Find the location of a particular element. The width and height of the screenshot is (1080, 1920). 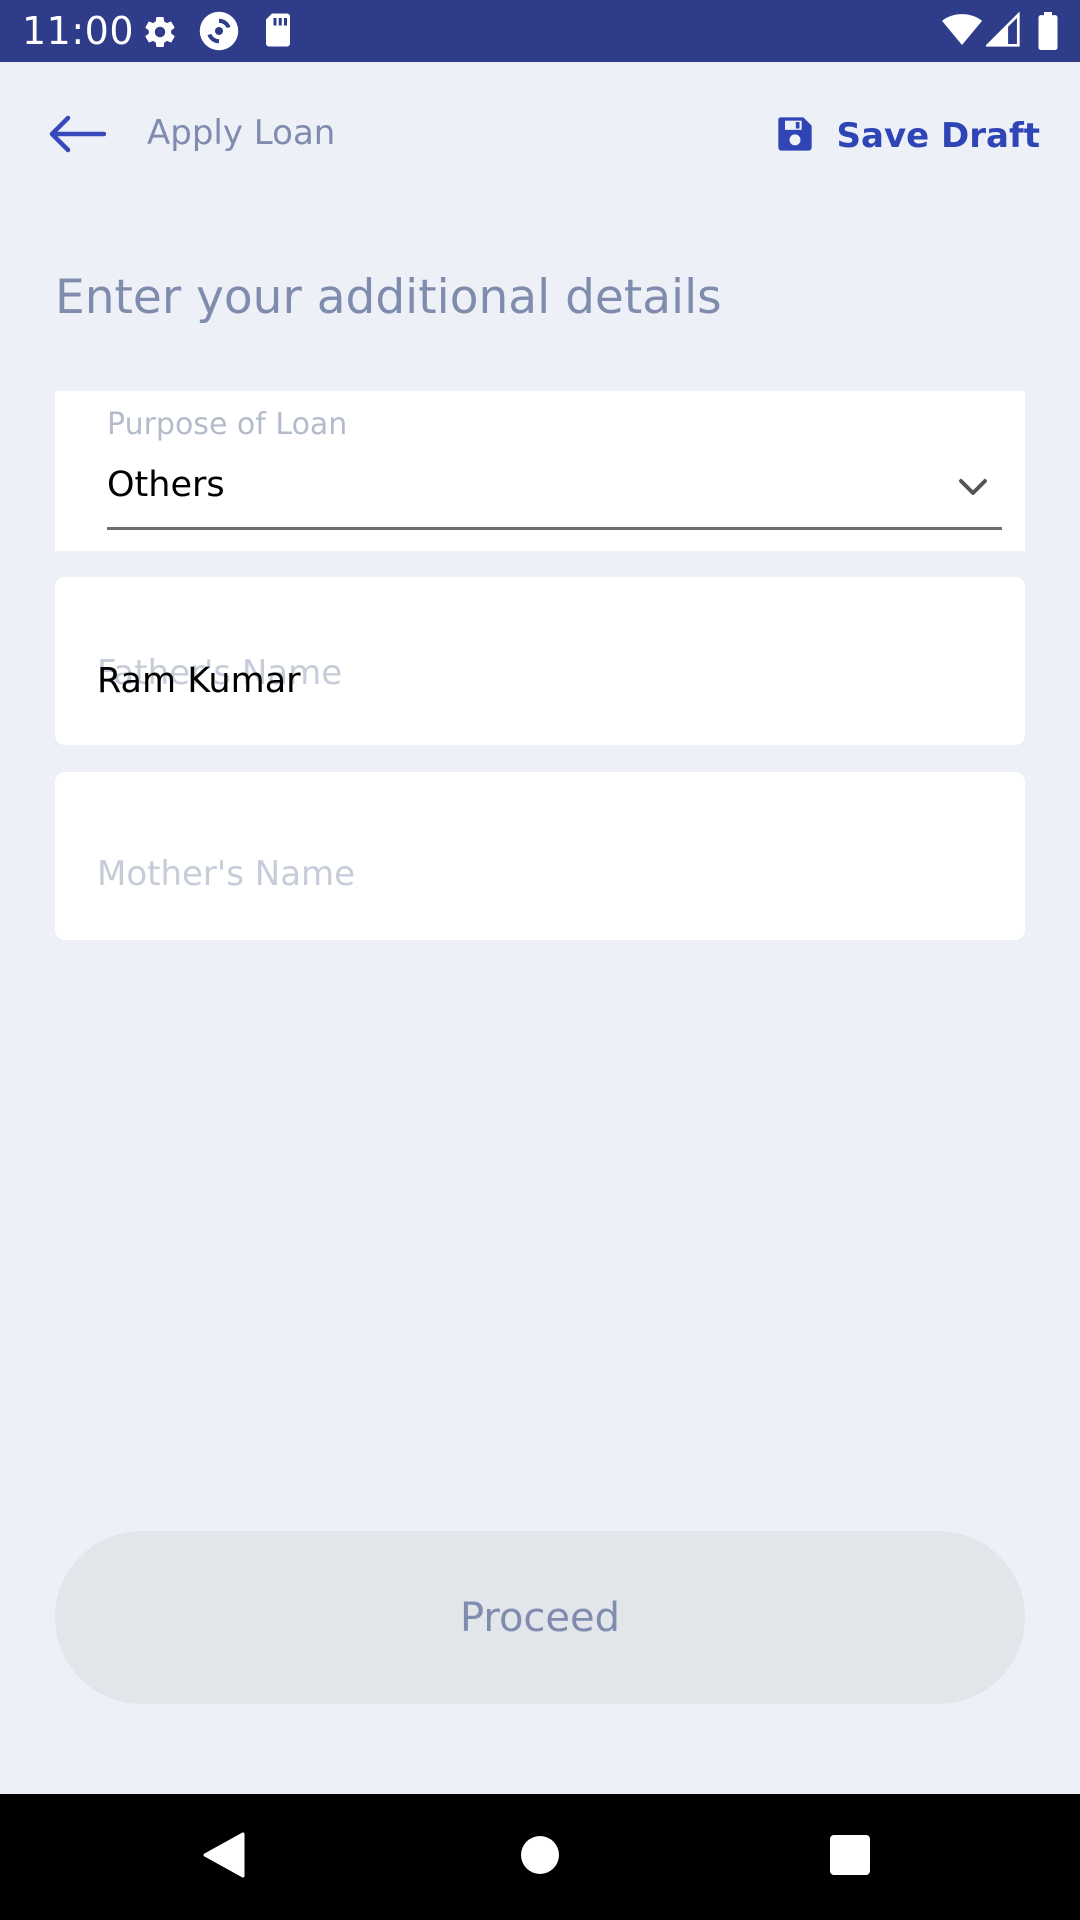

gear-icon is located at coordinates (160, 34).